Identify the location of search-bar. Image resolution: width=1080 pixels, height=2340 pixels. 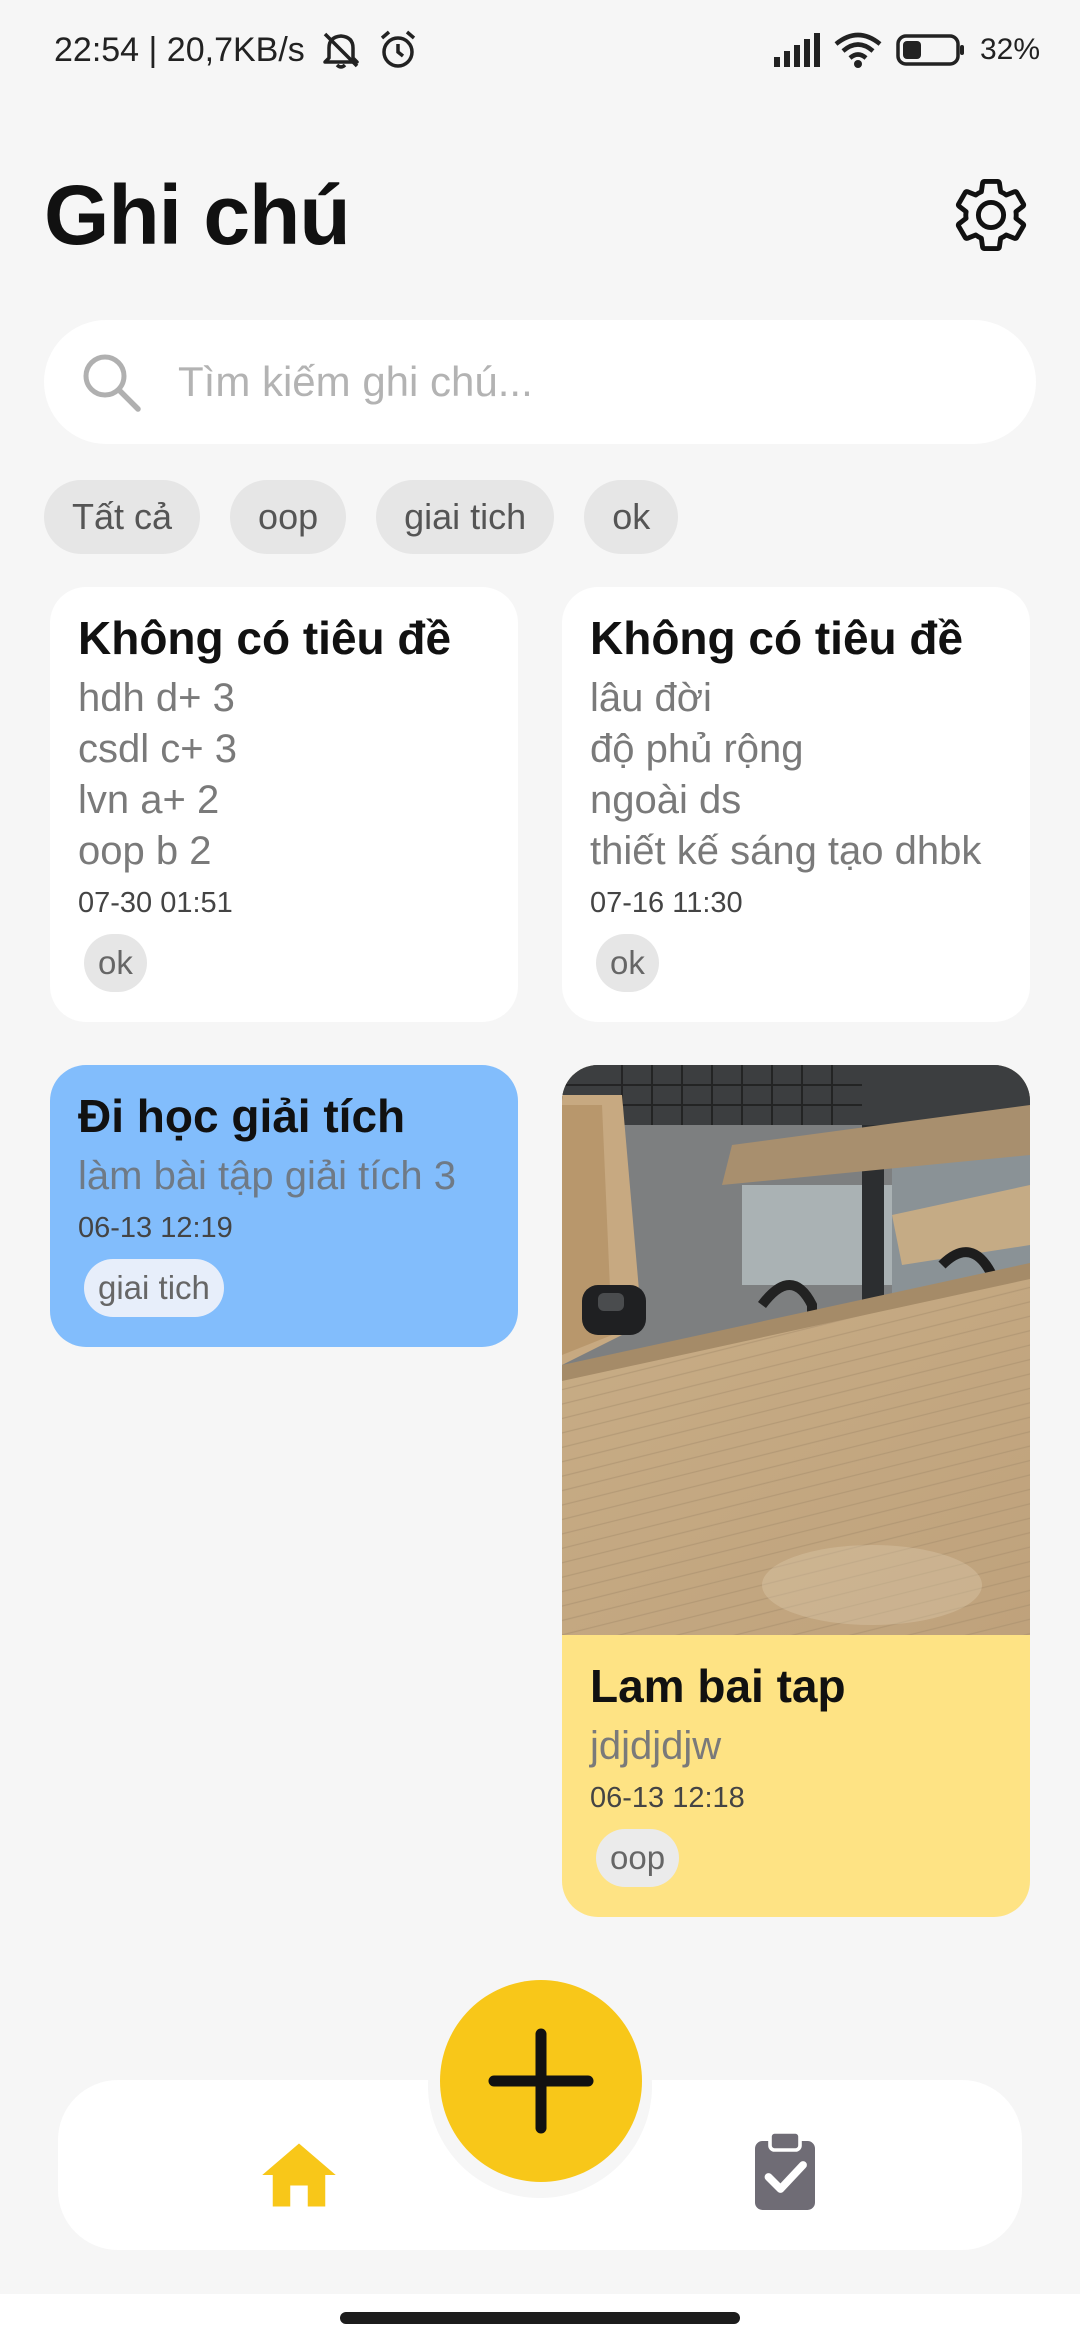
(540, 382).